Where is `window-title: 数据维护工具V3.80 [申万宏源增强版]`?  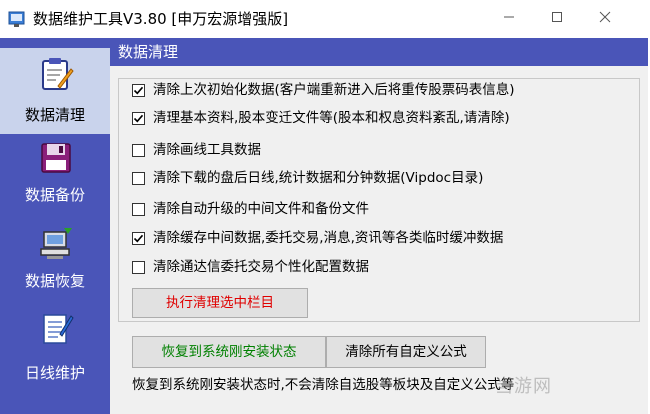 window-title: 数据维护工具V3.80 [申万宏源增强版] is located at coordinates (161, 19).